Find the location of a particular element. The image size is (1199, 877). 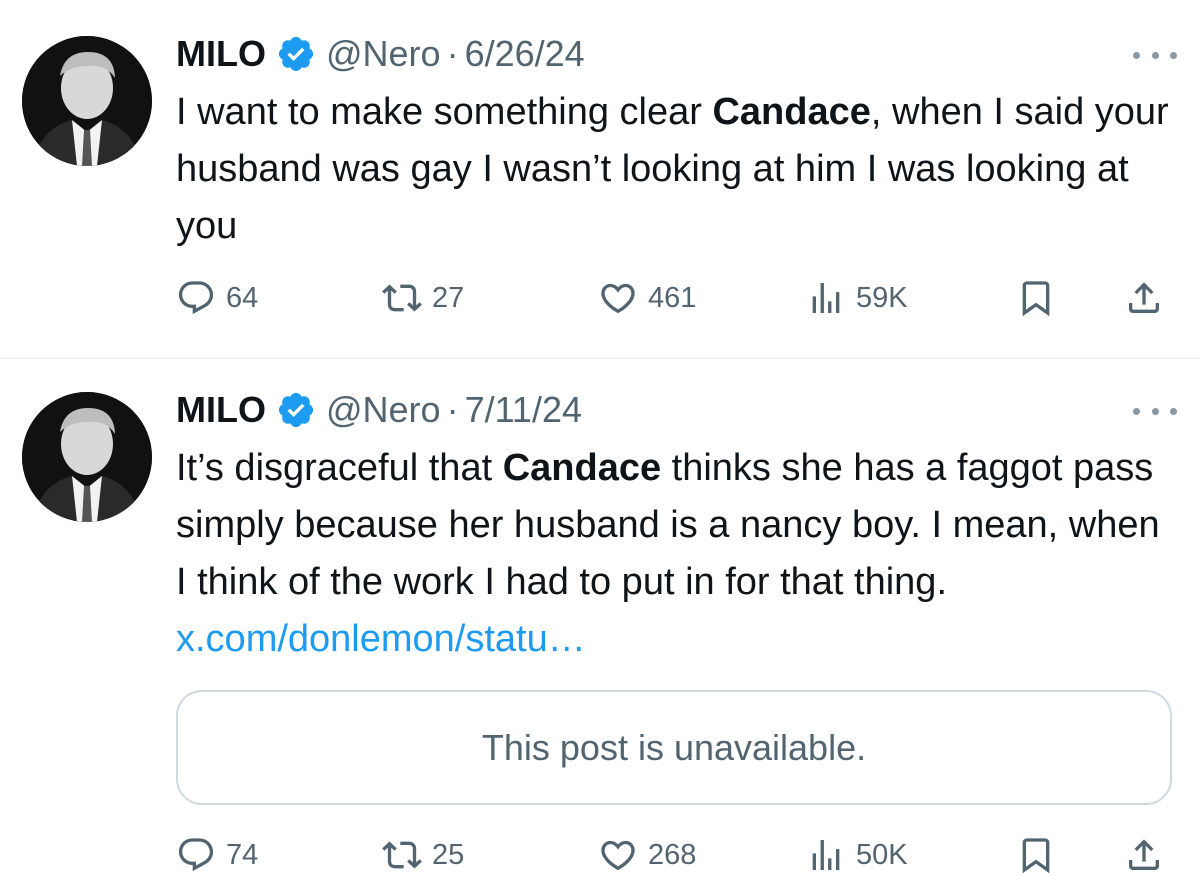

action-bar: 64 27 461 59K is located at coordinates (671, 298).